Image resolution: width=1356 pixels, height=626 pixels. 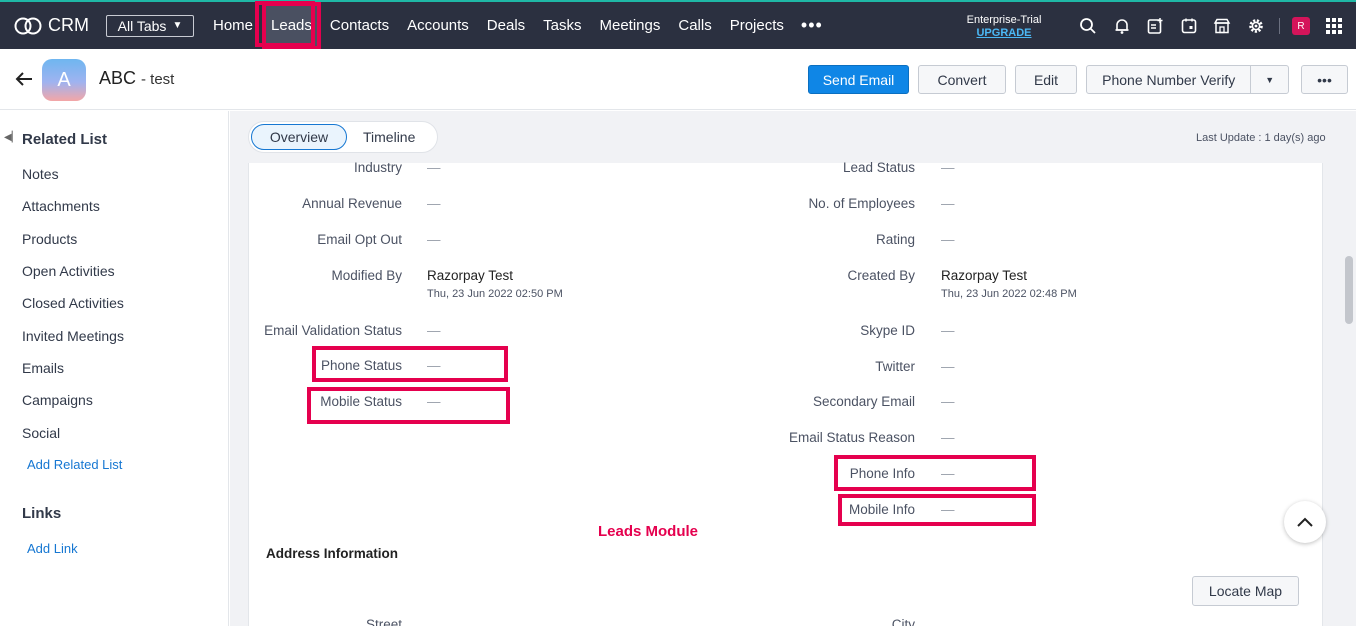 I want to click on convert-button: Convert, so click(x=962, y=79).